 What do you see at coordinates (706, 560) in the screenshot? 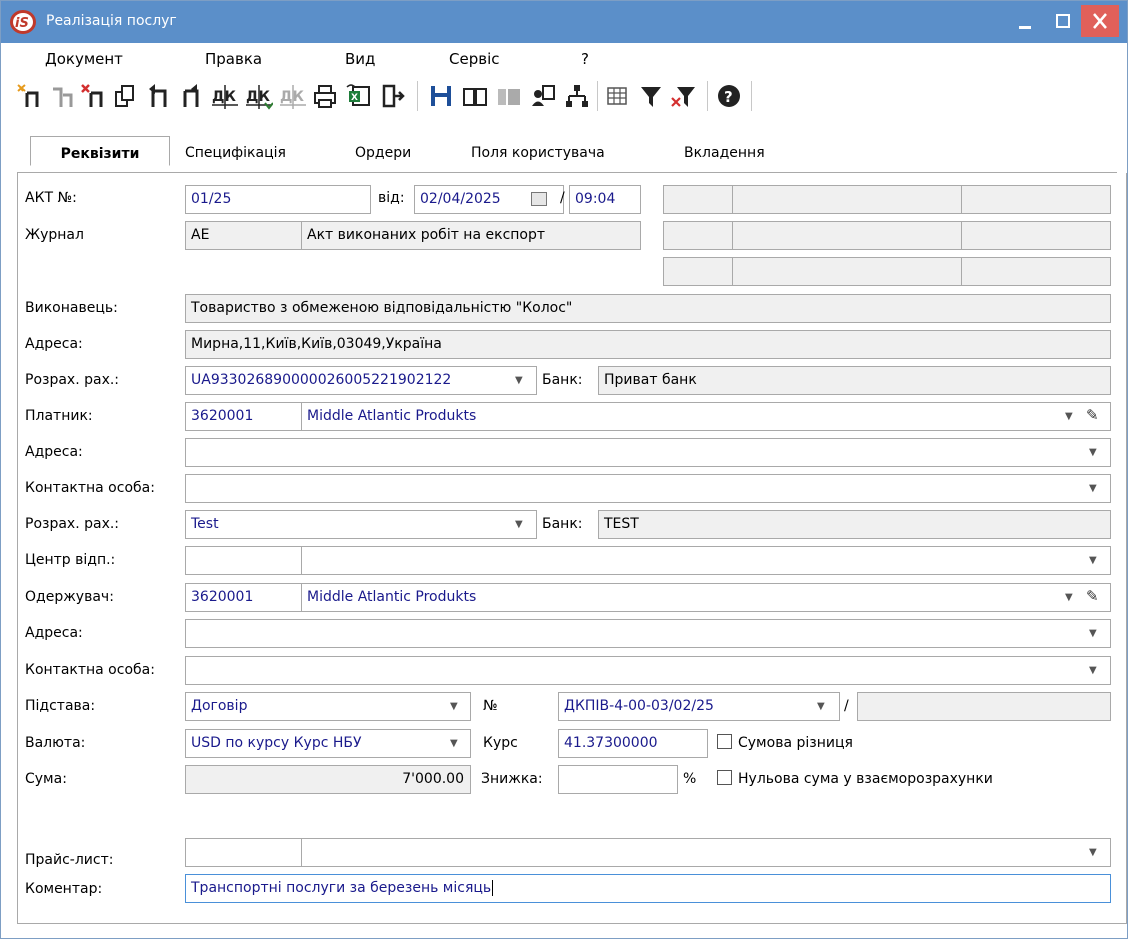
I see `center-name-select` at bounding box center [706, 560].